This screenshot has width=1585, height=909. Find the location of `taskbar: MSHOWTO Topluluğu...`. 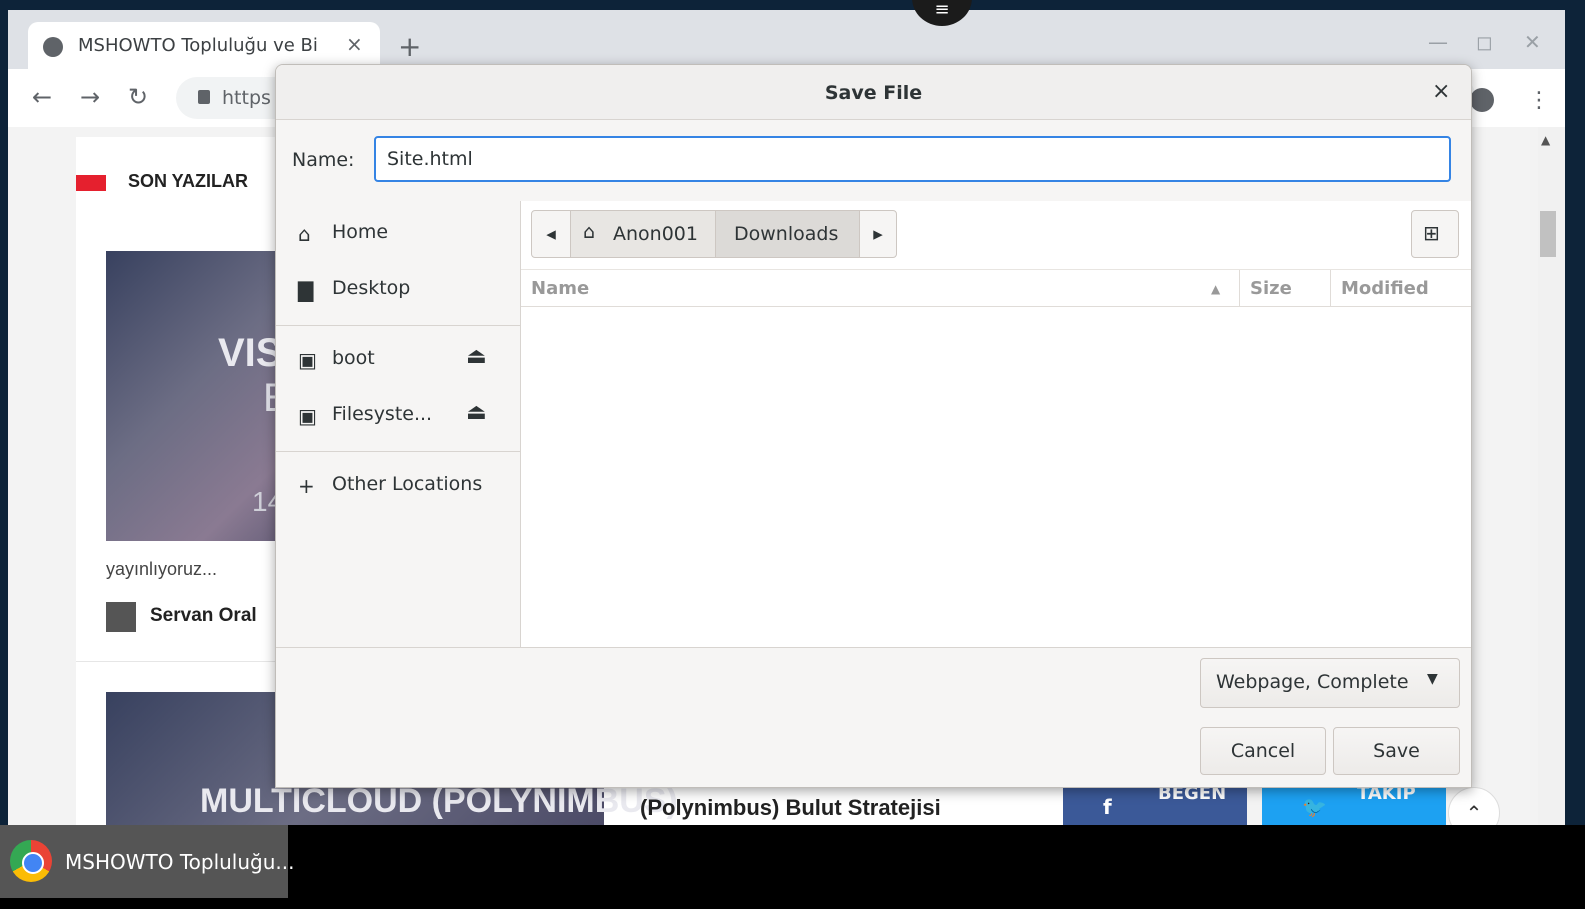

taskbar: MSHOWTO Topluluğu... is located at coordinates (792, 867).